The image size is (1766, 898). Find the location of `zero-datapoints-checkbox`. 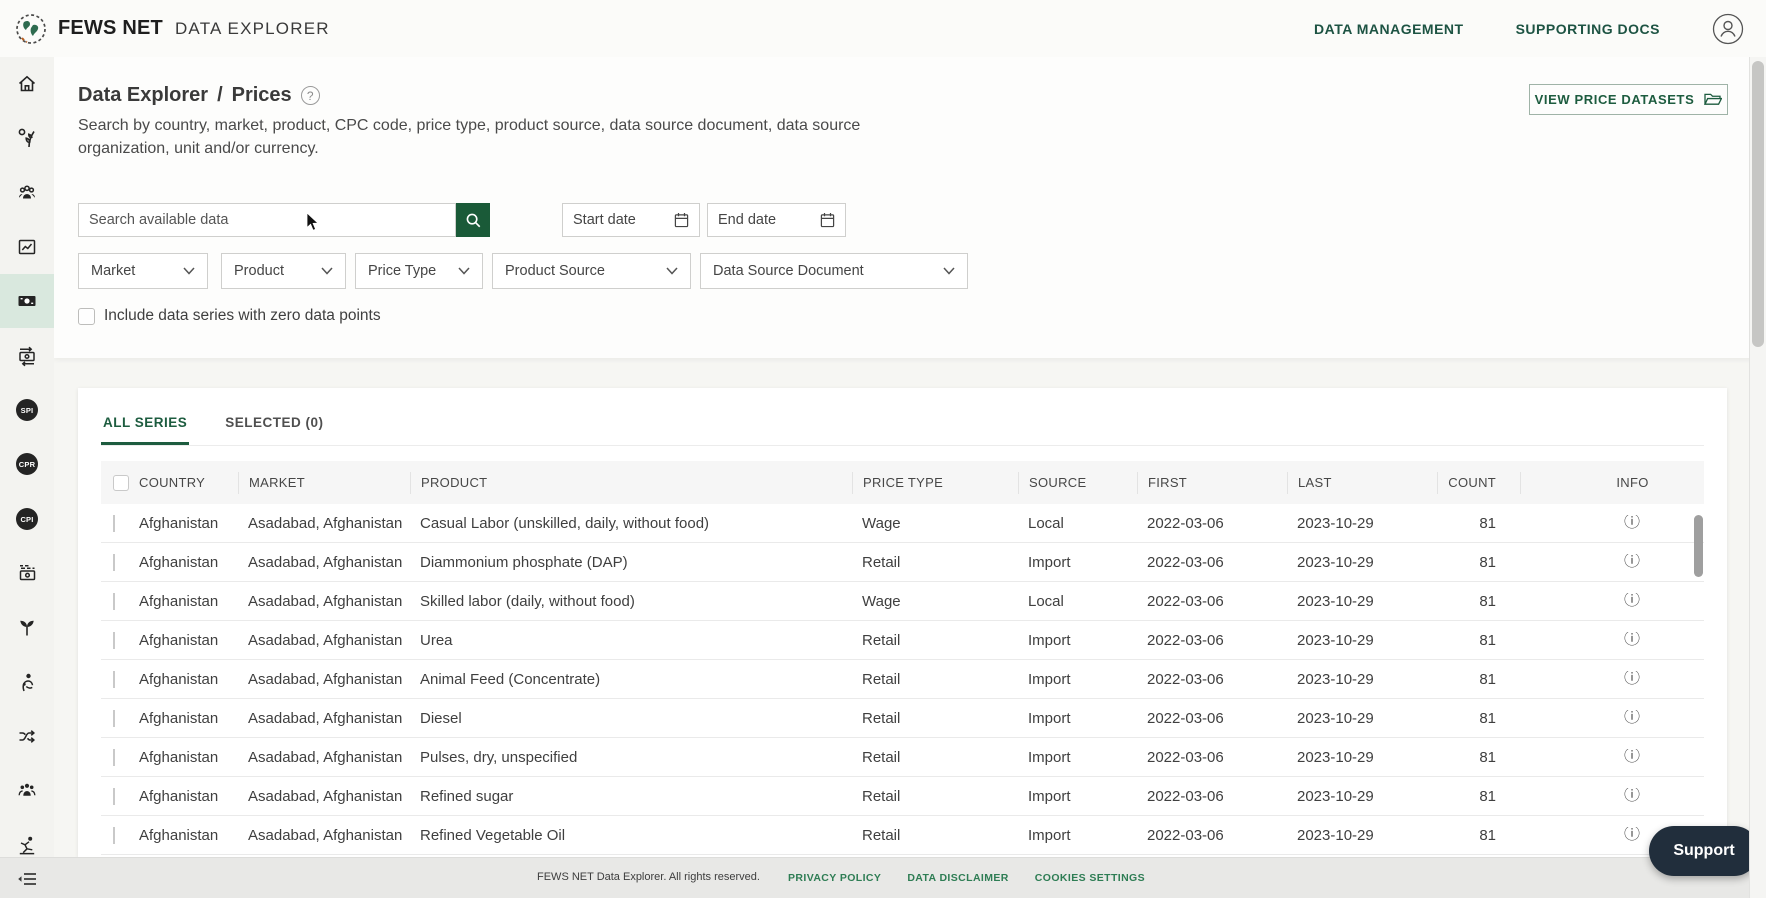

zero-datapoints-checkbox is located at coordinates (86, 316).